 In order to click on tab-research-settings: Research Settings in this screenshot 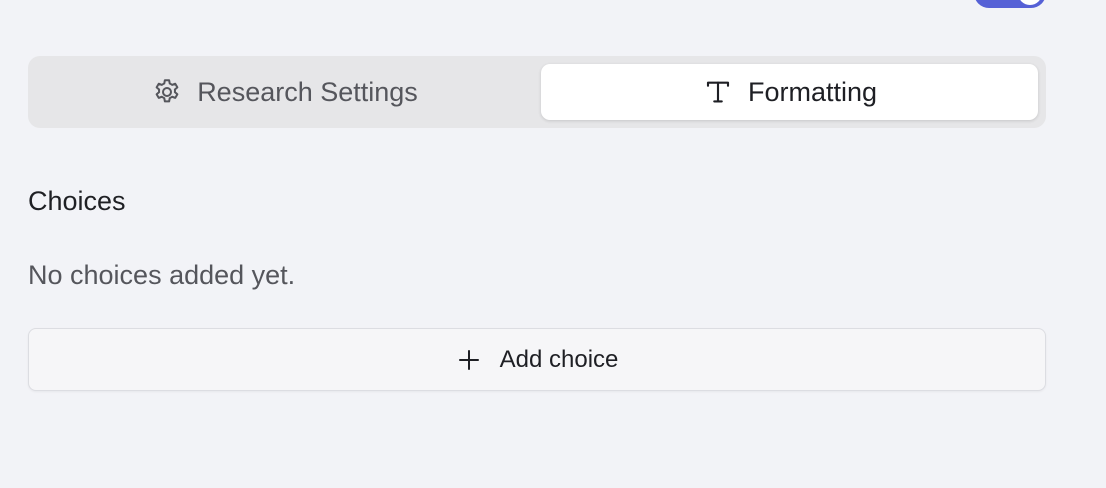, I will do `click(284, 92)`.